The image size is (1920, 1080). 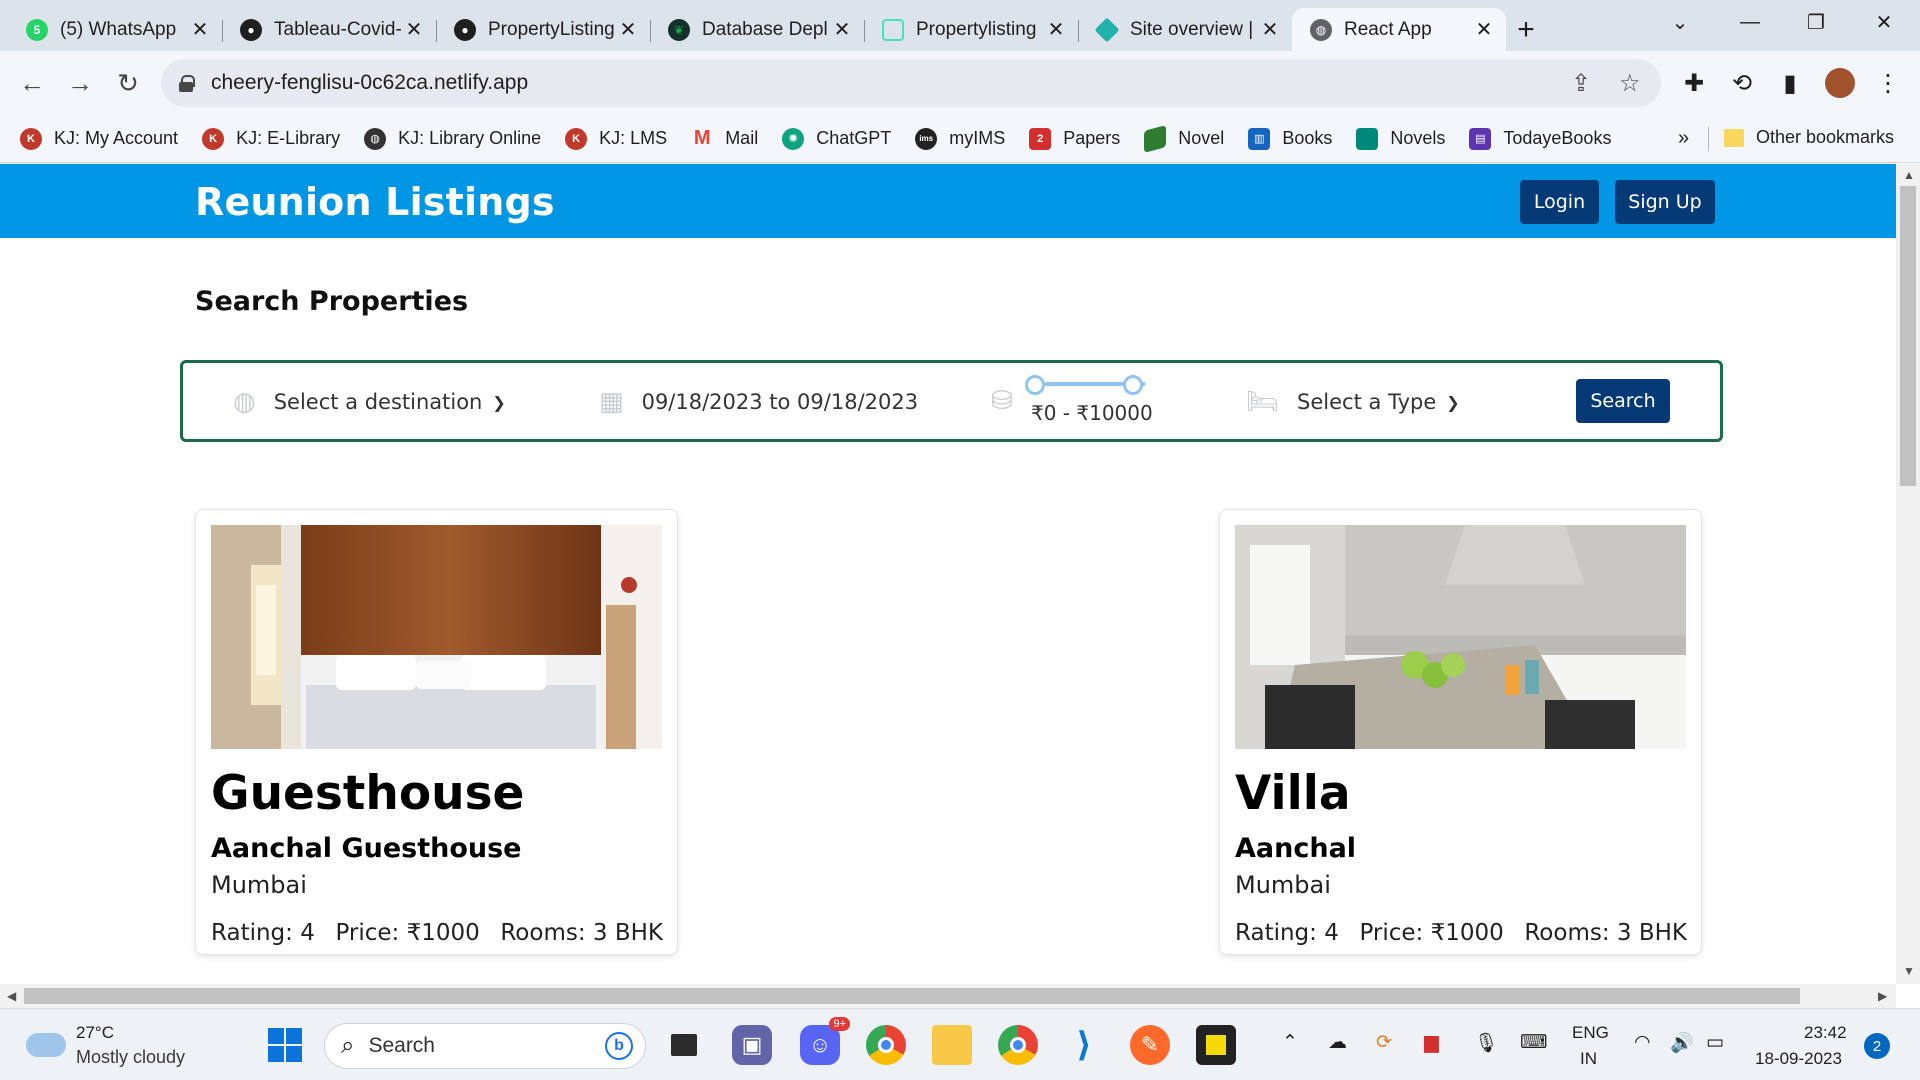 What do you see at coordinates (1840, 83) in the screenshot?
I see `profile-avatar` at bounding box center [1840, 83].